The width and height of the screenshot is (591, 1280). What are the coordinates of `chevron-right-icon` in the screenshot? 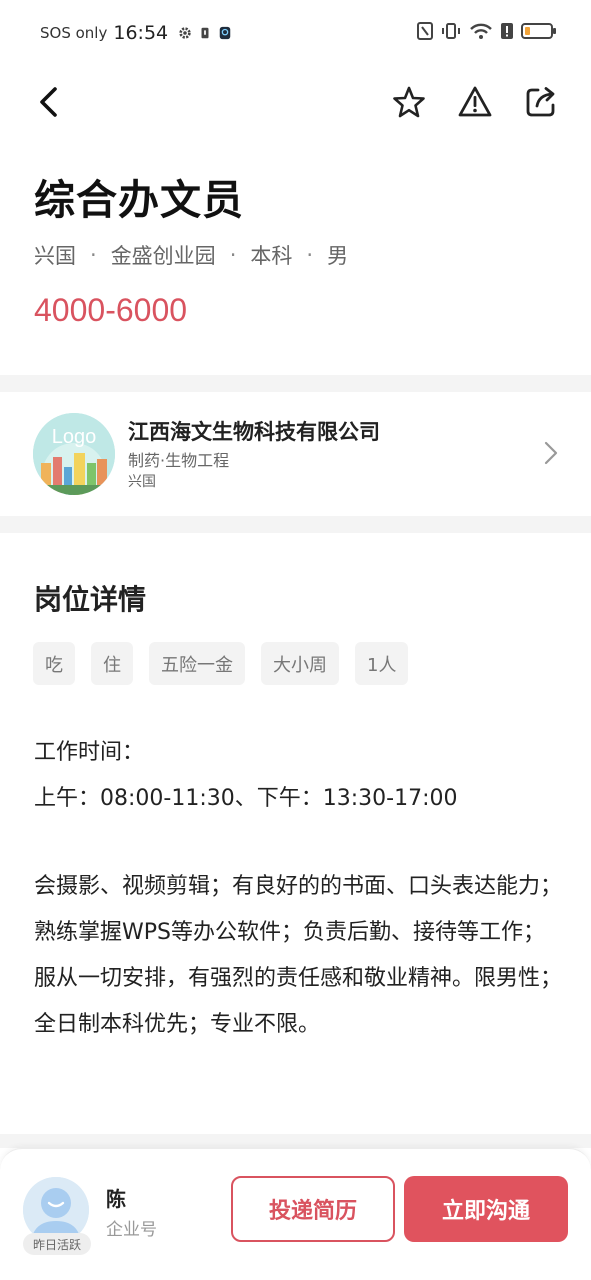 It's located at (551, 453).